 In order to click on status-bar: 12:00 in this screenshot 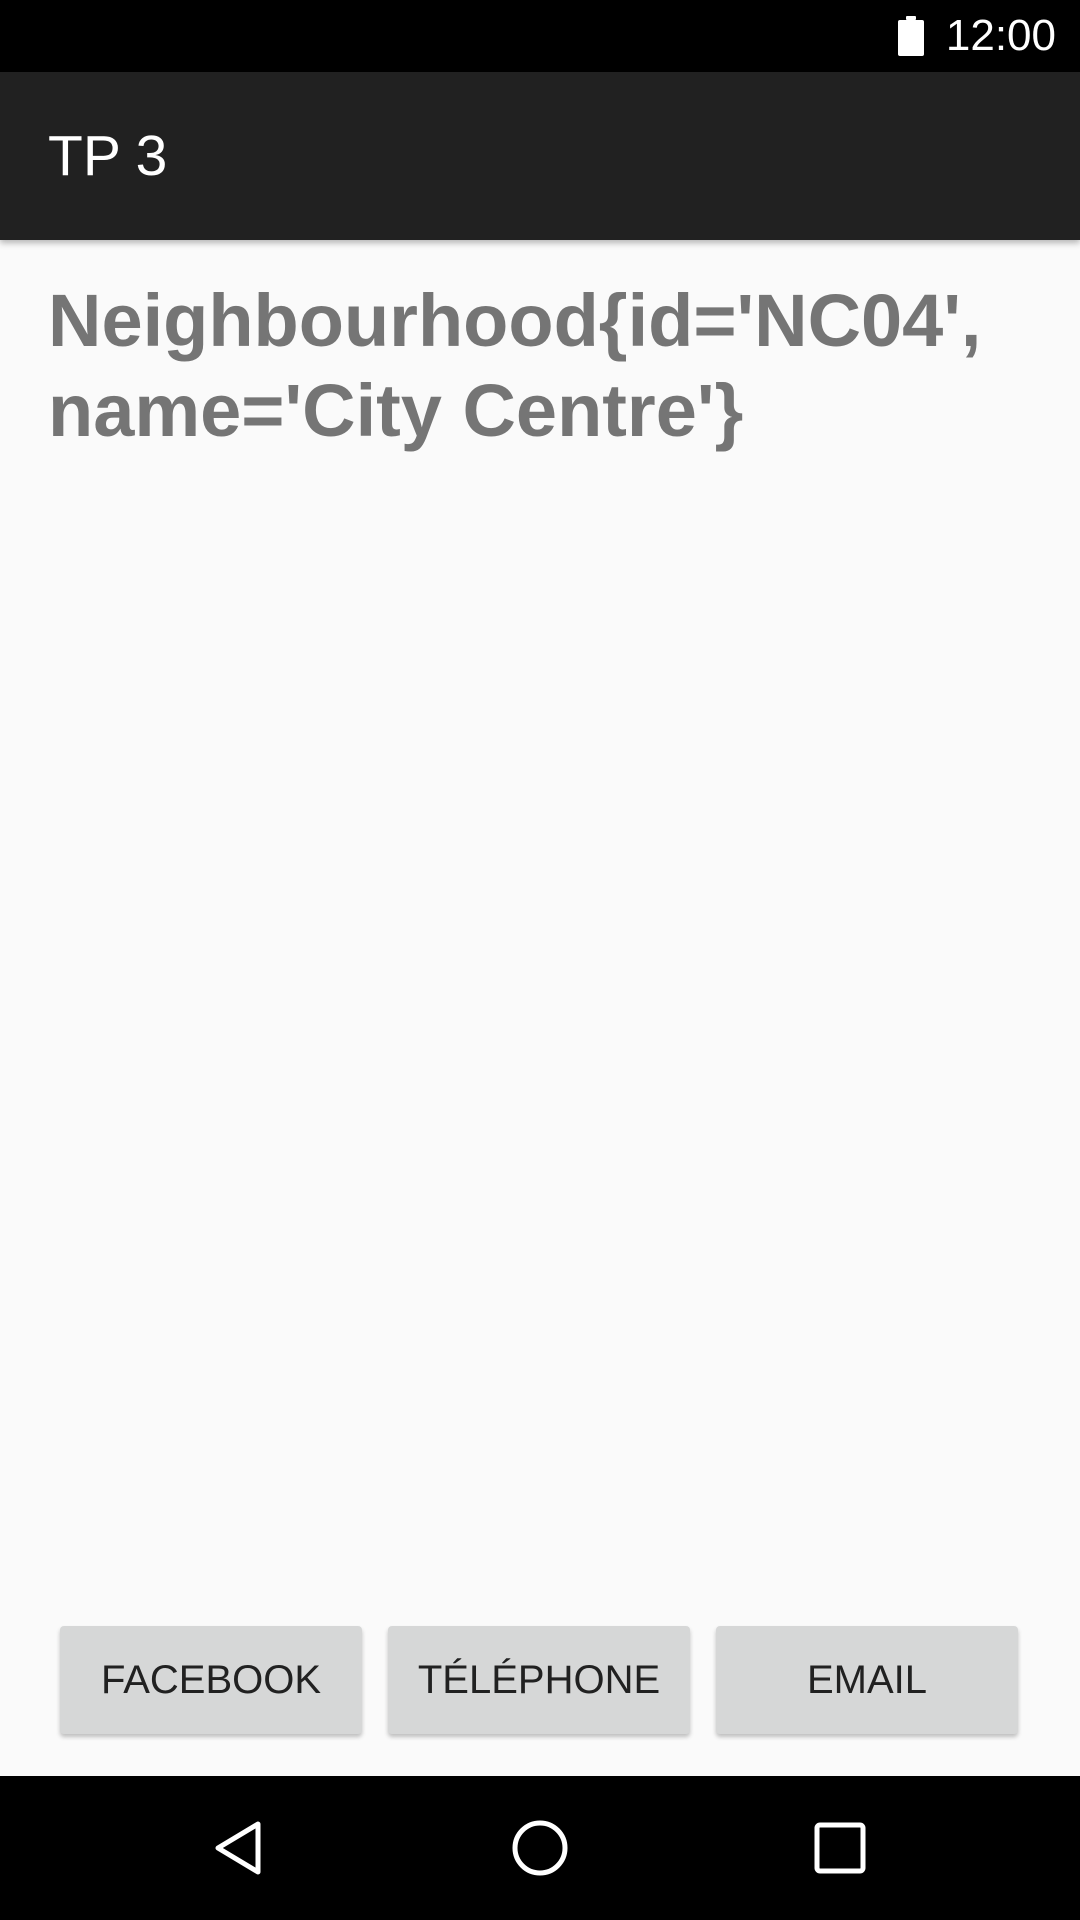, I will do `click(540, 36)`.